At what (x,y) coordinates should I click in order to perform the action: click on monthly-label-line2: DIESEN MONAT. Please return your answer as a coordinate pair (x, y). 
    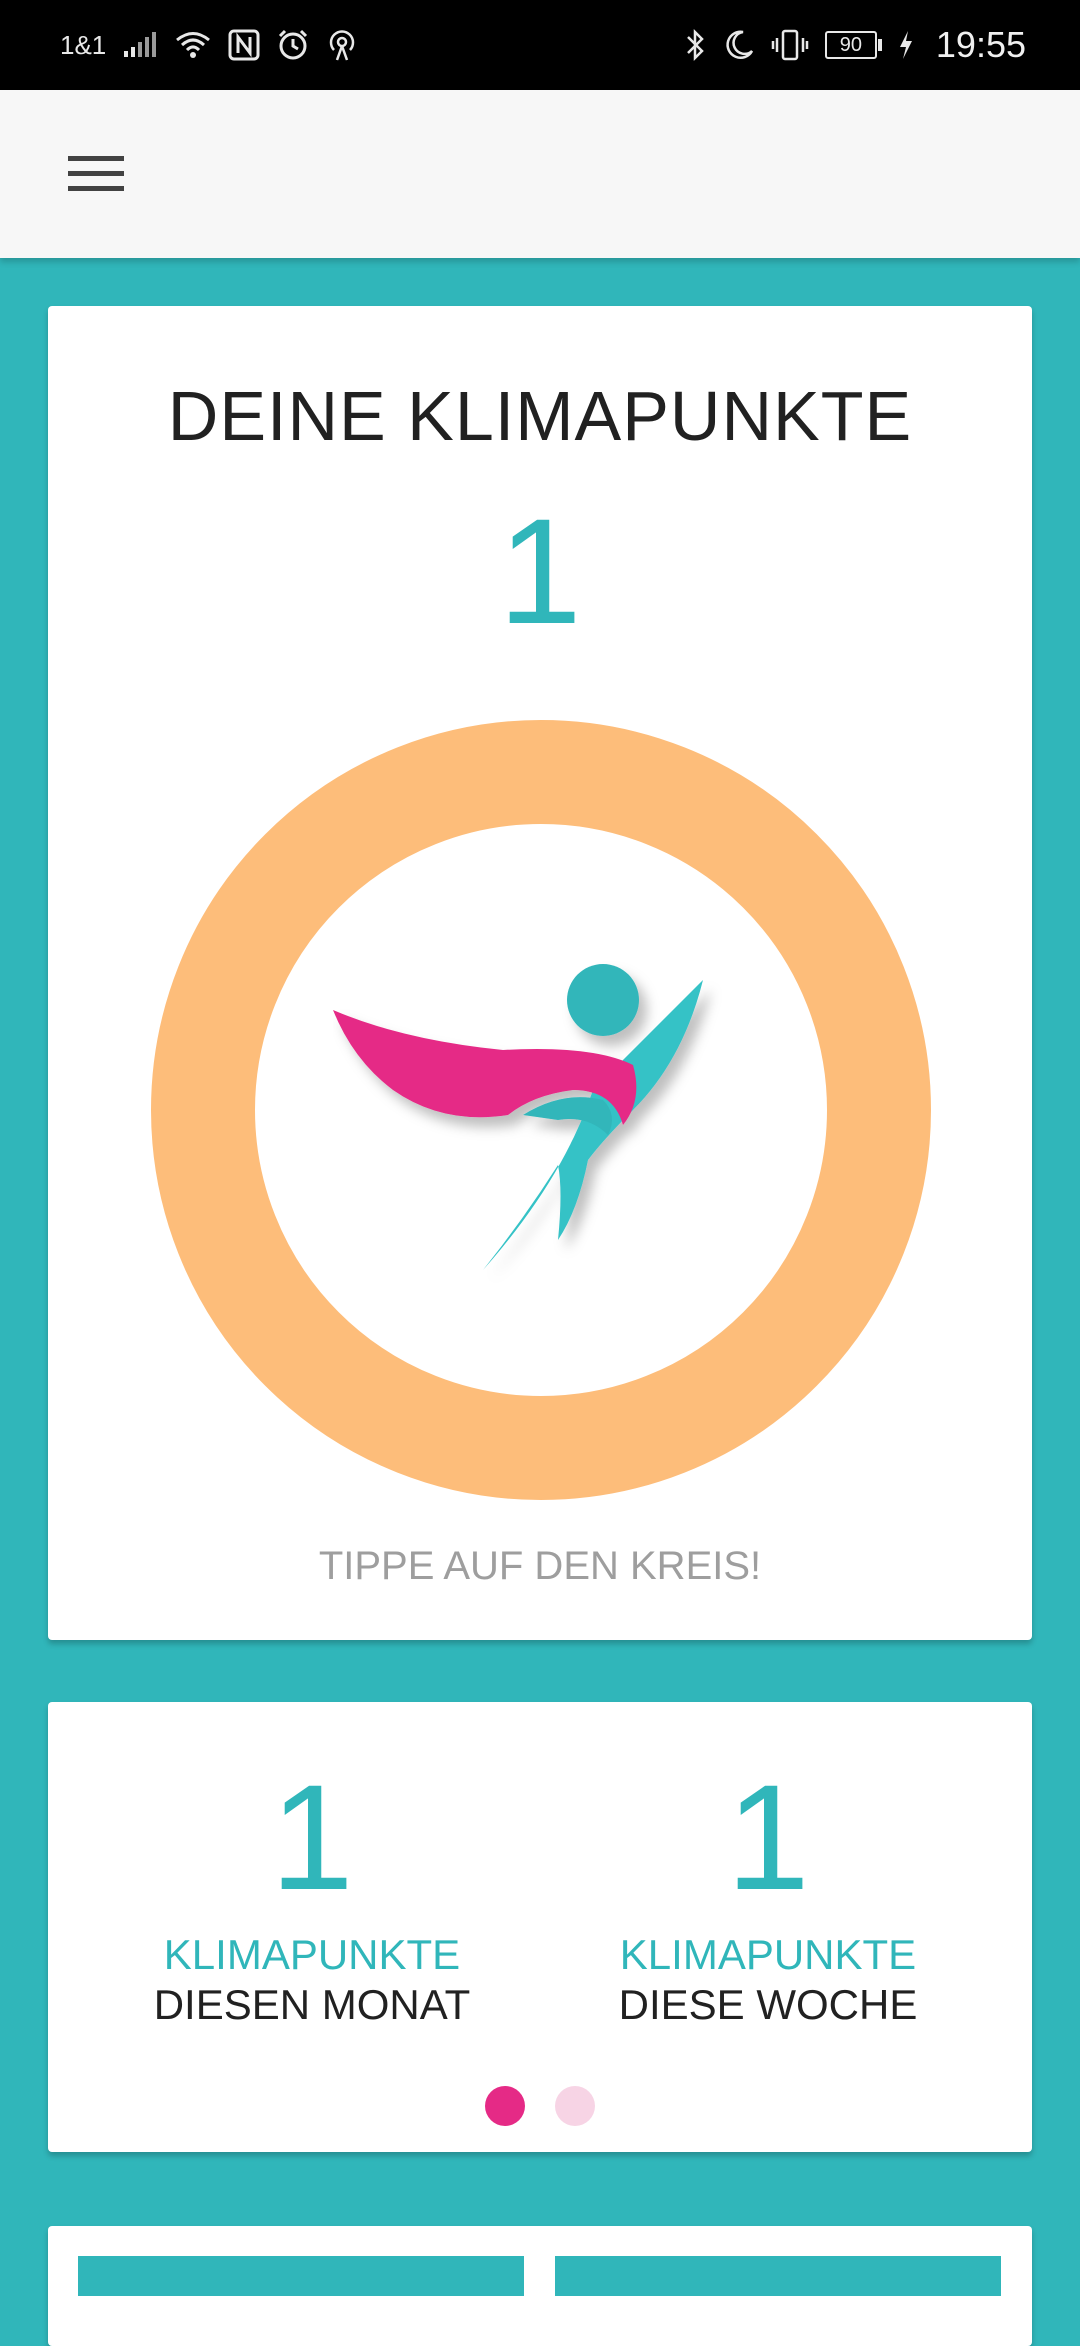
    Looking at the image, I should click on (312, 2004).